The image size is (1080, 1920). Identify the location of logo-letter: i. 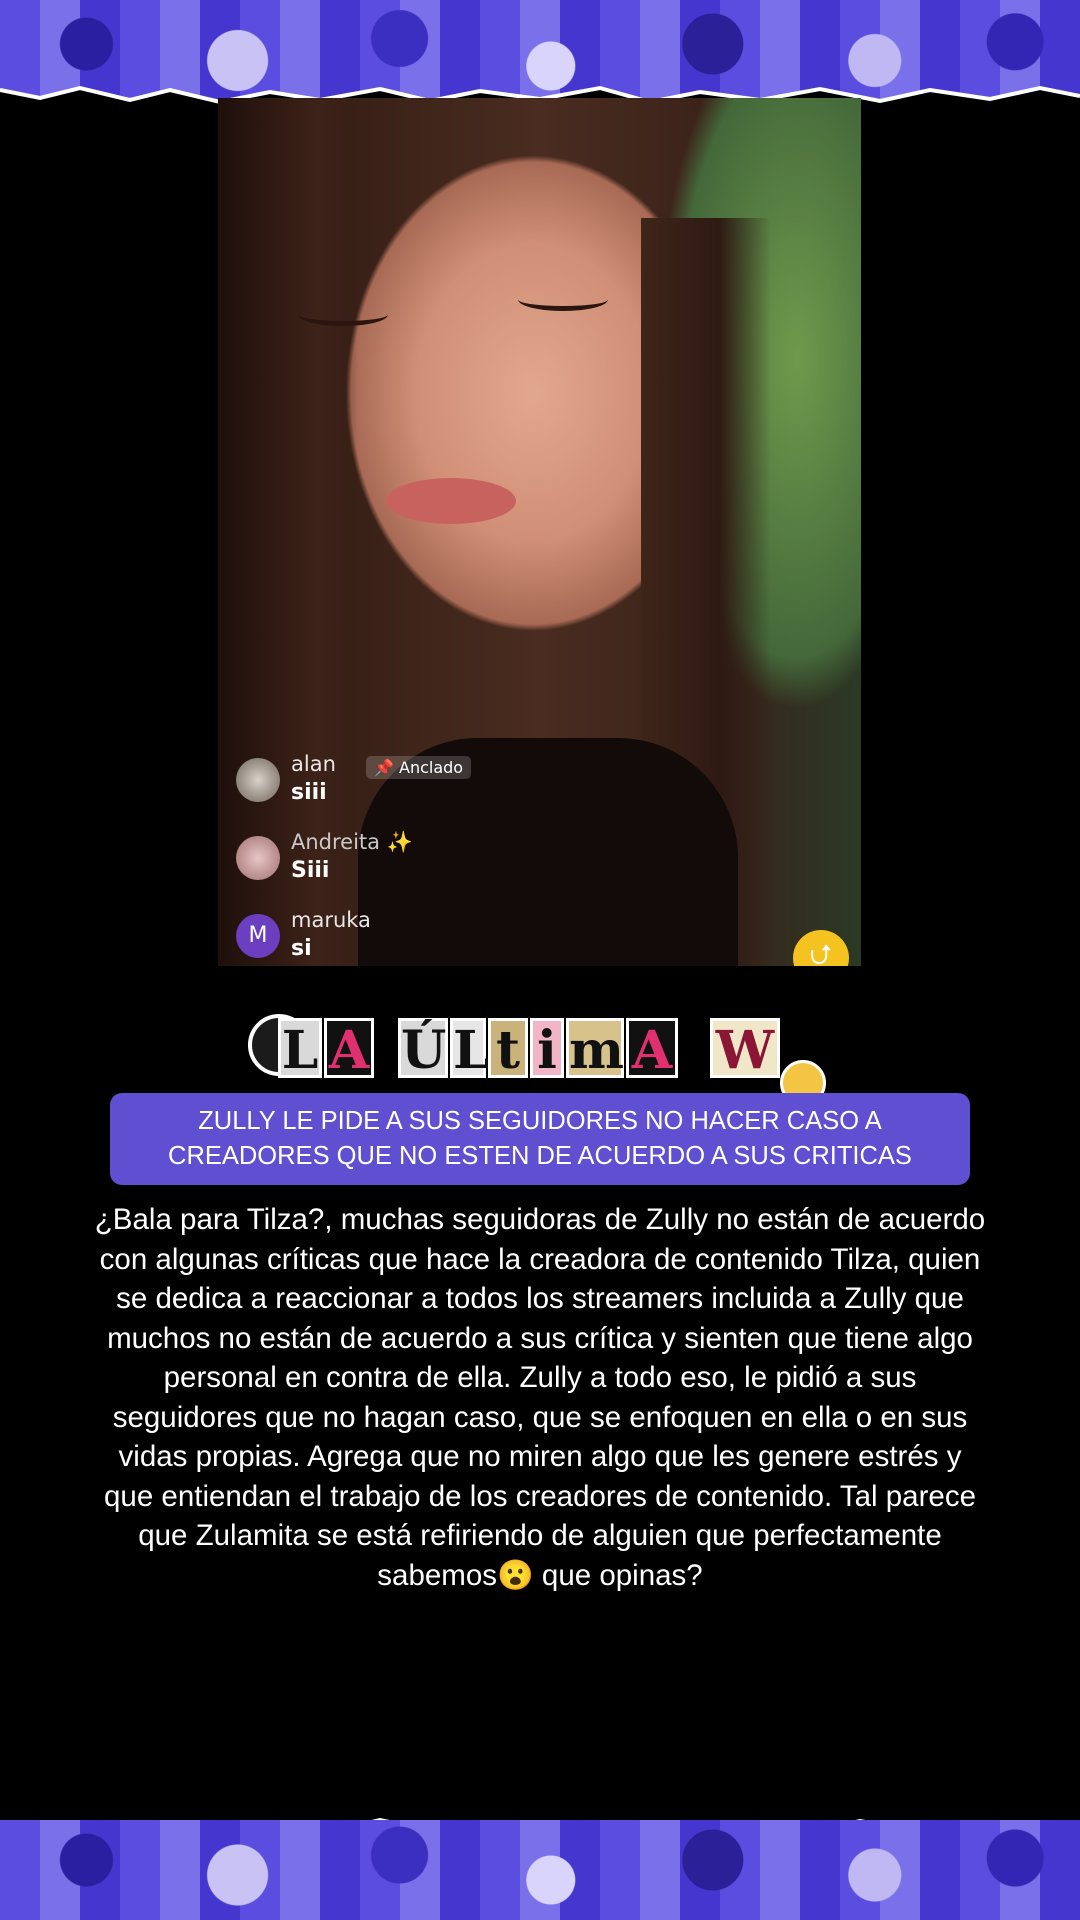
(547, 1049).